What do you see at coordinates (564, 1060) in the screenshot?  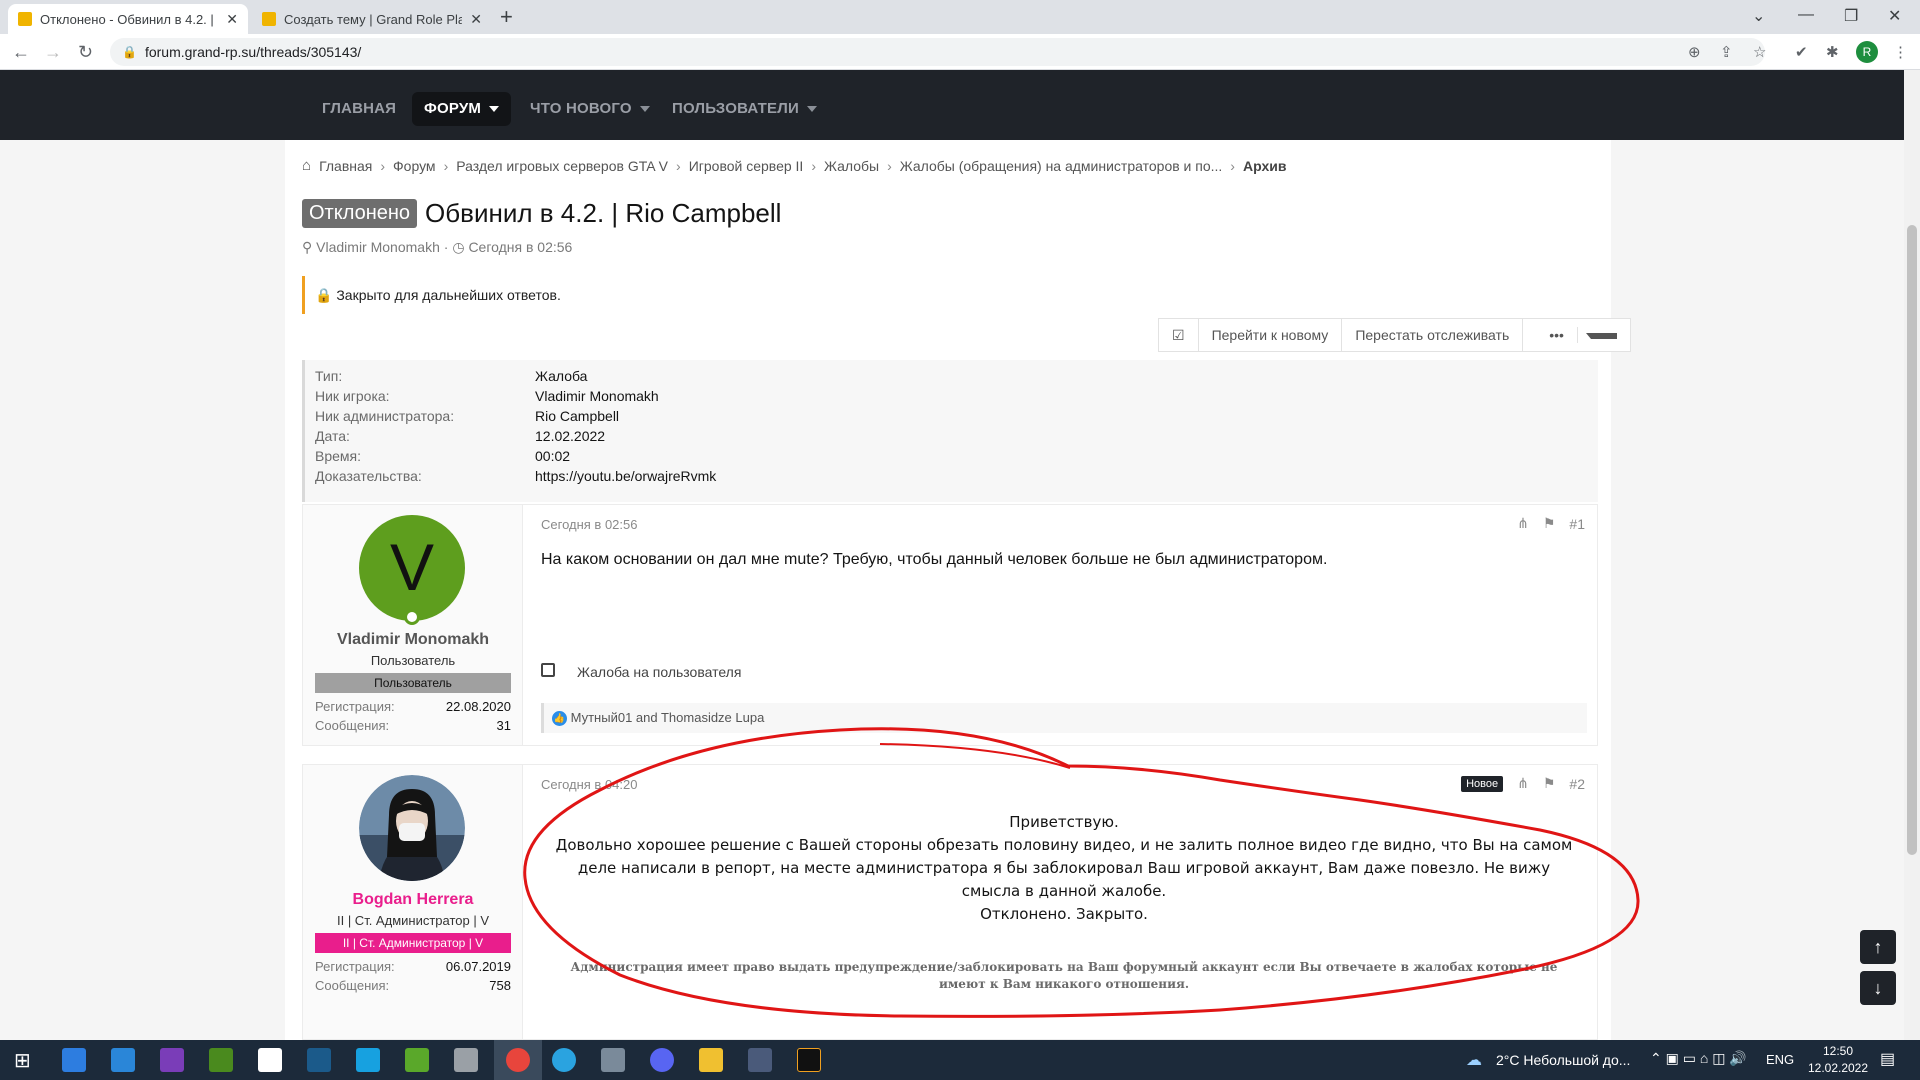 I see `telegram-icon` at bounding box center [564, 1060].